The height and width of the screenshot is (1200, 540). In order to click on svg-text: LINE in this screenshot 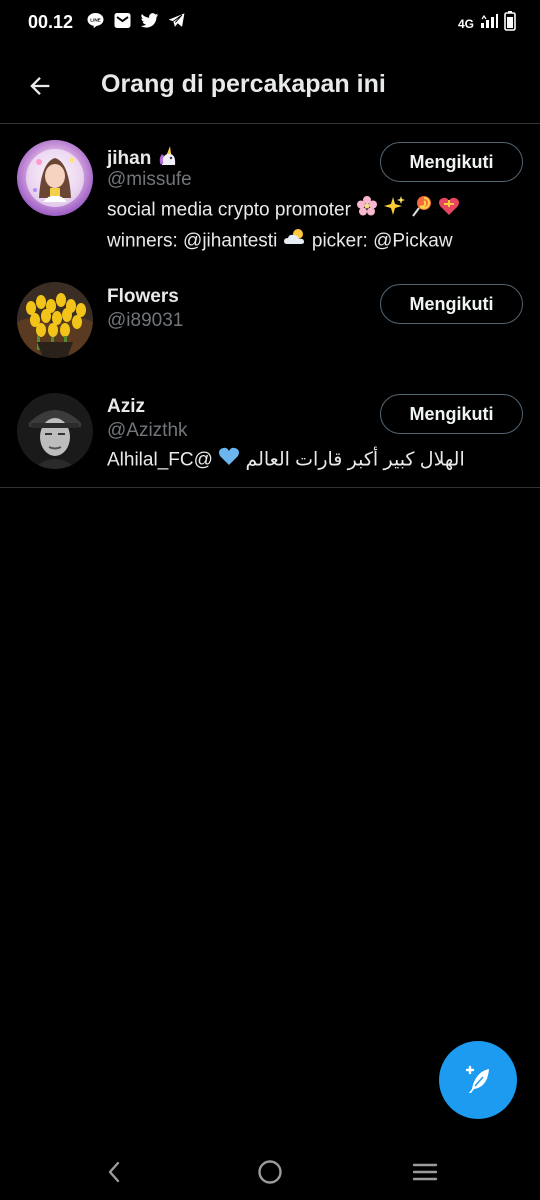, I will do `click(95, 20)`.